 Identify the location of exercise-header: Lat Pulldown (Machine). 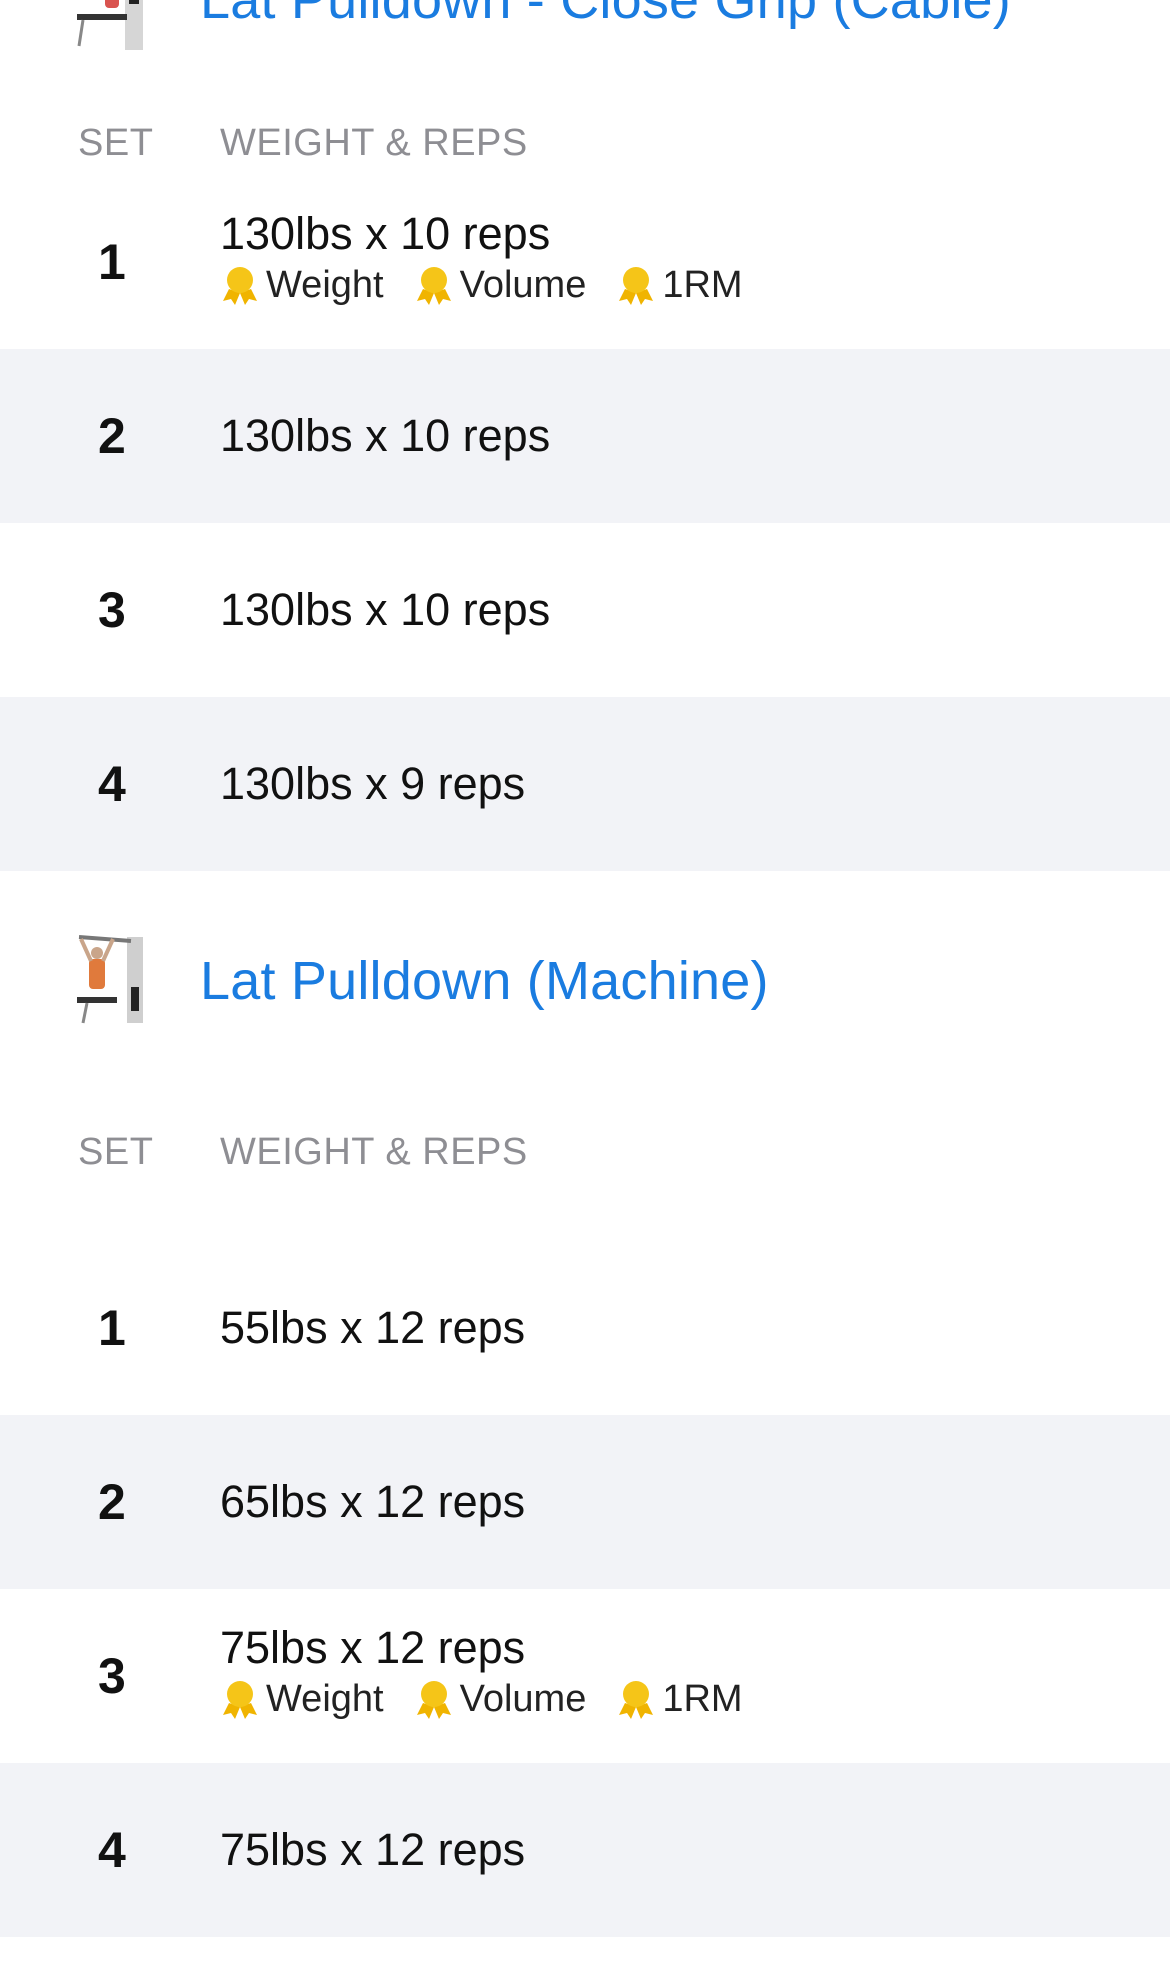
(585, 981).